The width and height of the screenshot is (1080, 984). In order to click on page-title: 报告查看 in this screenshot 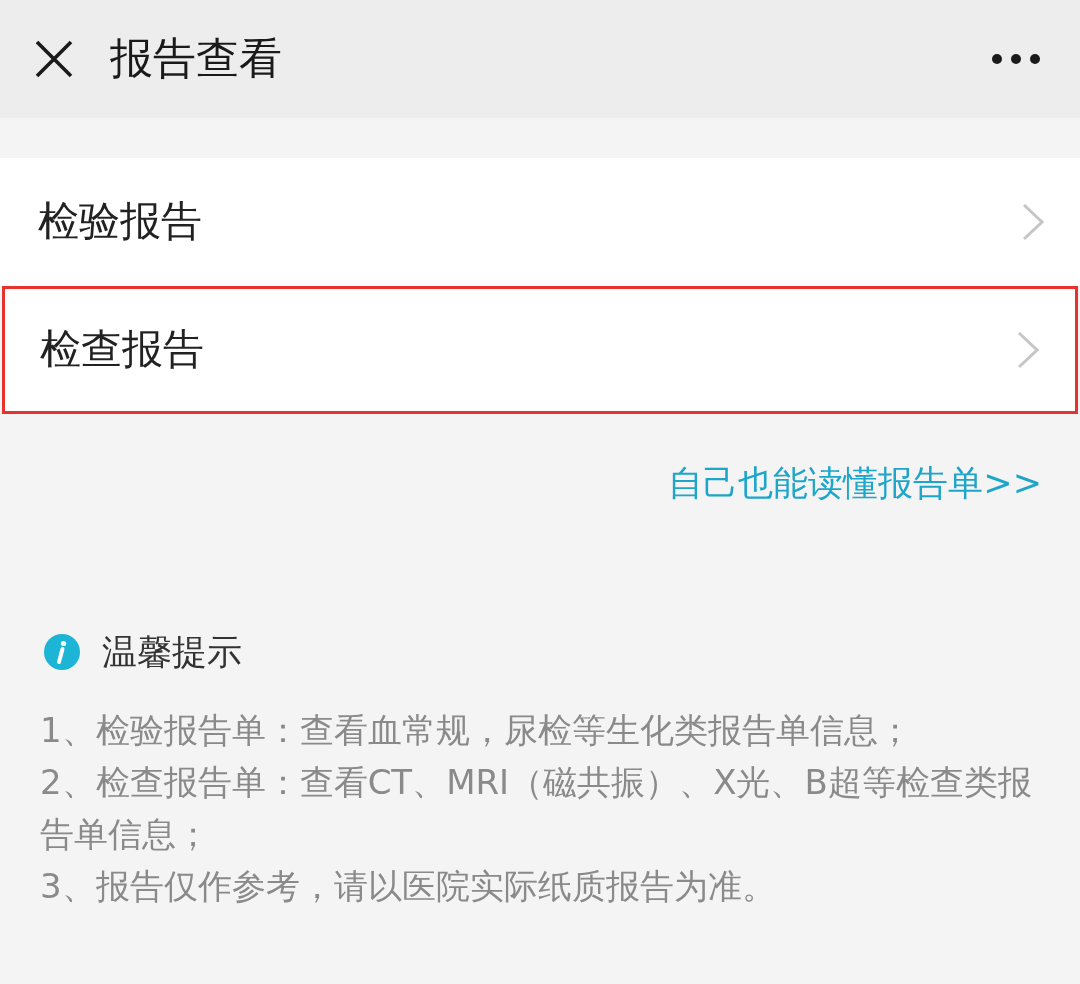, I will do `click(196, 59)`.